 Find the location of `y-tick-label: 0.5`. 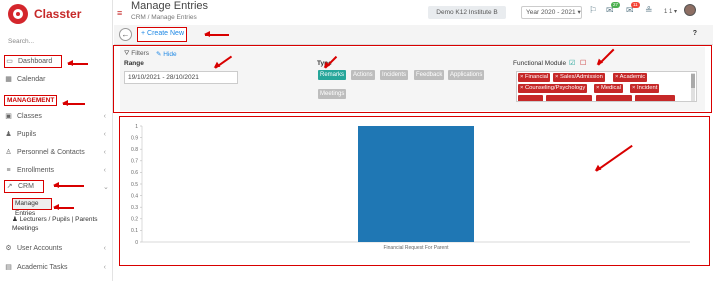

y-tick-label: 0.5 is located at coordinates (134, 185).